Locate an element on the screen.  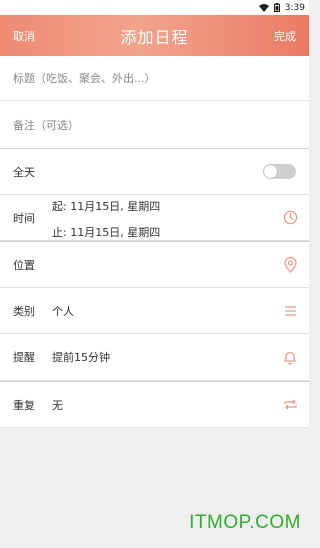
repeat-value: 无 is located at coordinates (57, 405).